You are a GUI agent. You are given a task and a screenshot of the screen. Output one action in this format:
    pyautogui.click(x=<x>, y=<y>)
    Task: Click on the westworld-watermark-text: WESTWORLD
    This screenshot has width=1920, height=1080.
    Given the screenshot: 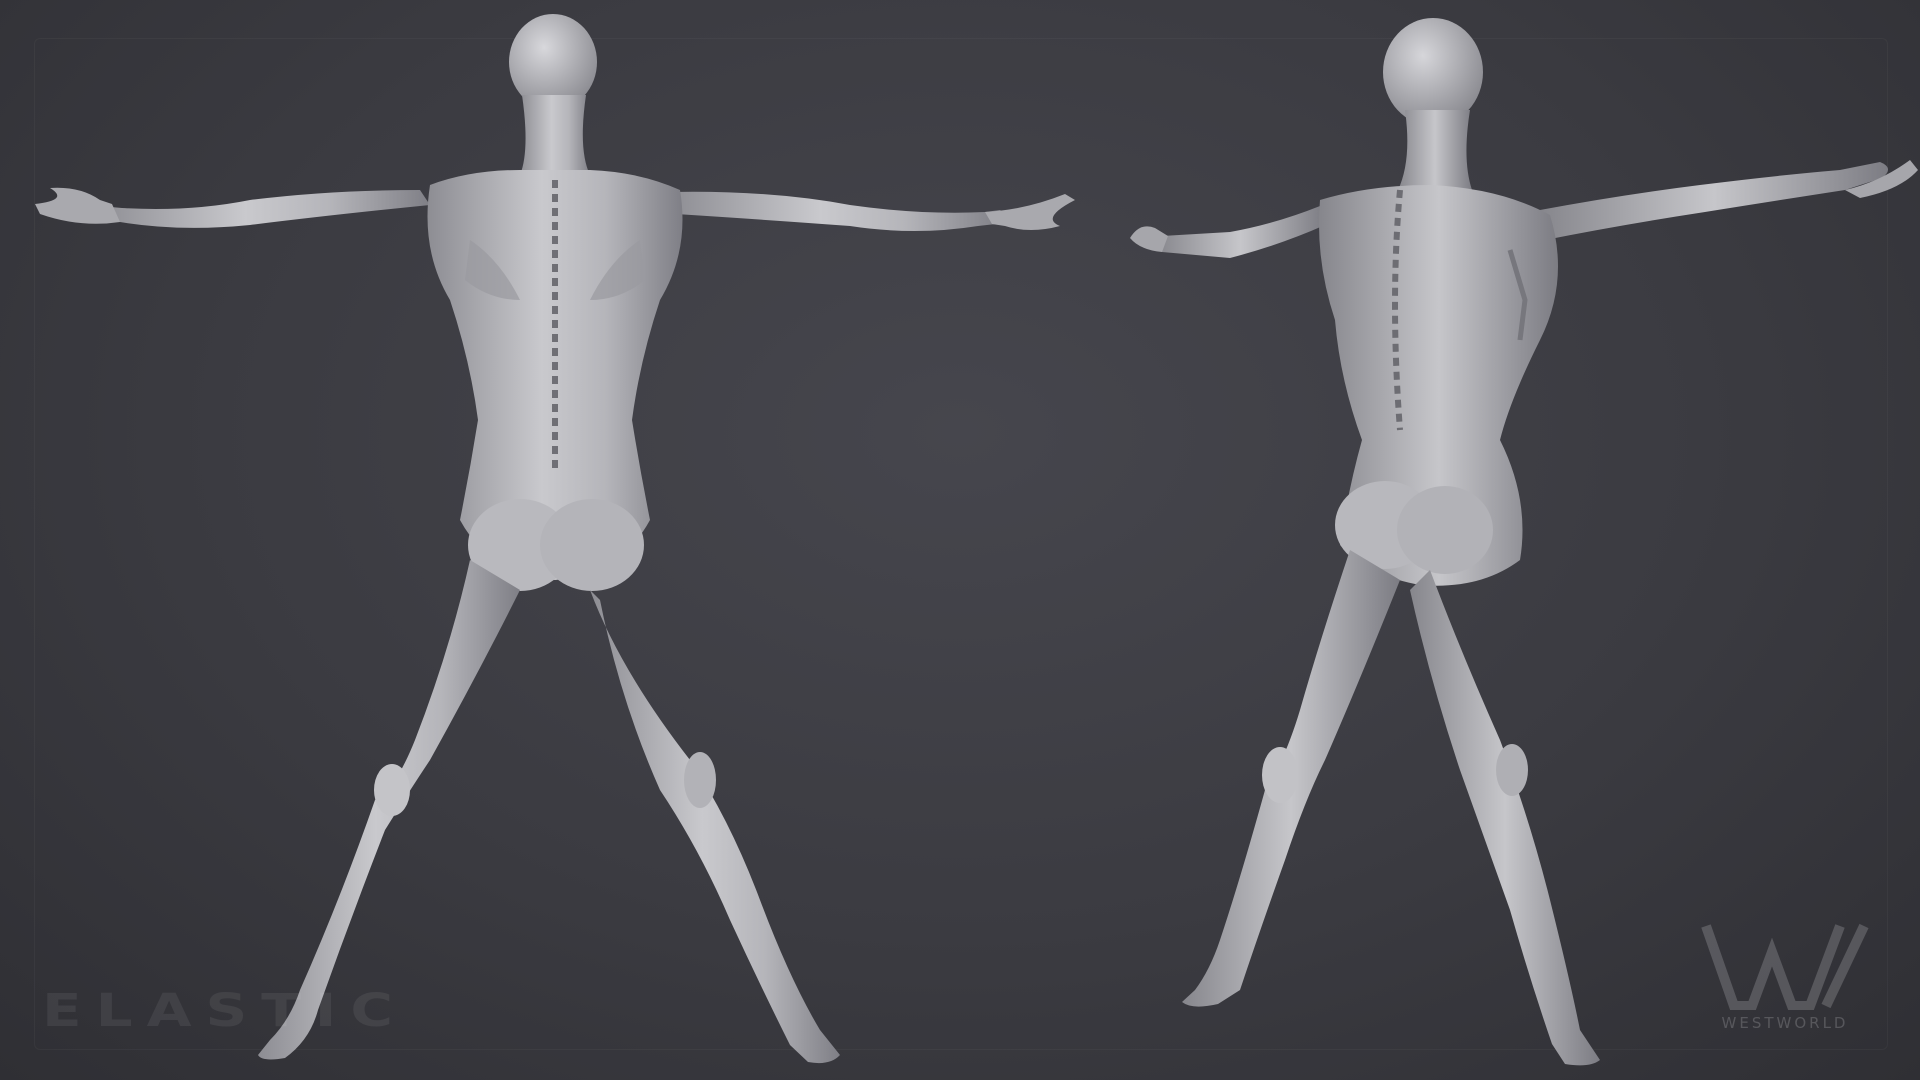 What is the action you would take?
    pyautogui.click(x=1785, y=1023)
    